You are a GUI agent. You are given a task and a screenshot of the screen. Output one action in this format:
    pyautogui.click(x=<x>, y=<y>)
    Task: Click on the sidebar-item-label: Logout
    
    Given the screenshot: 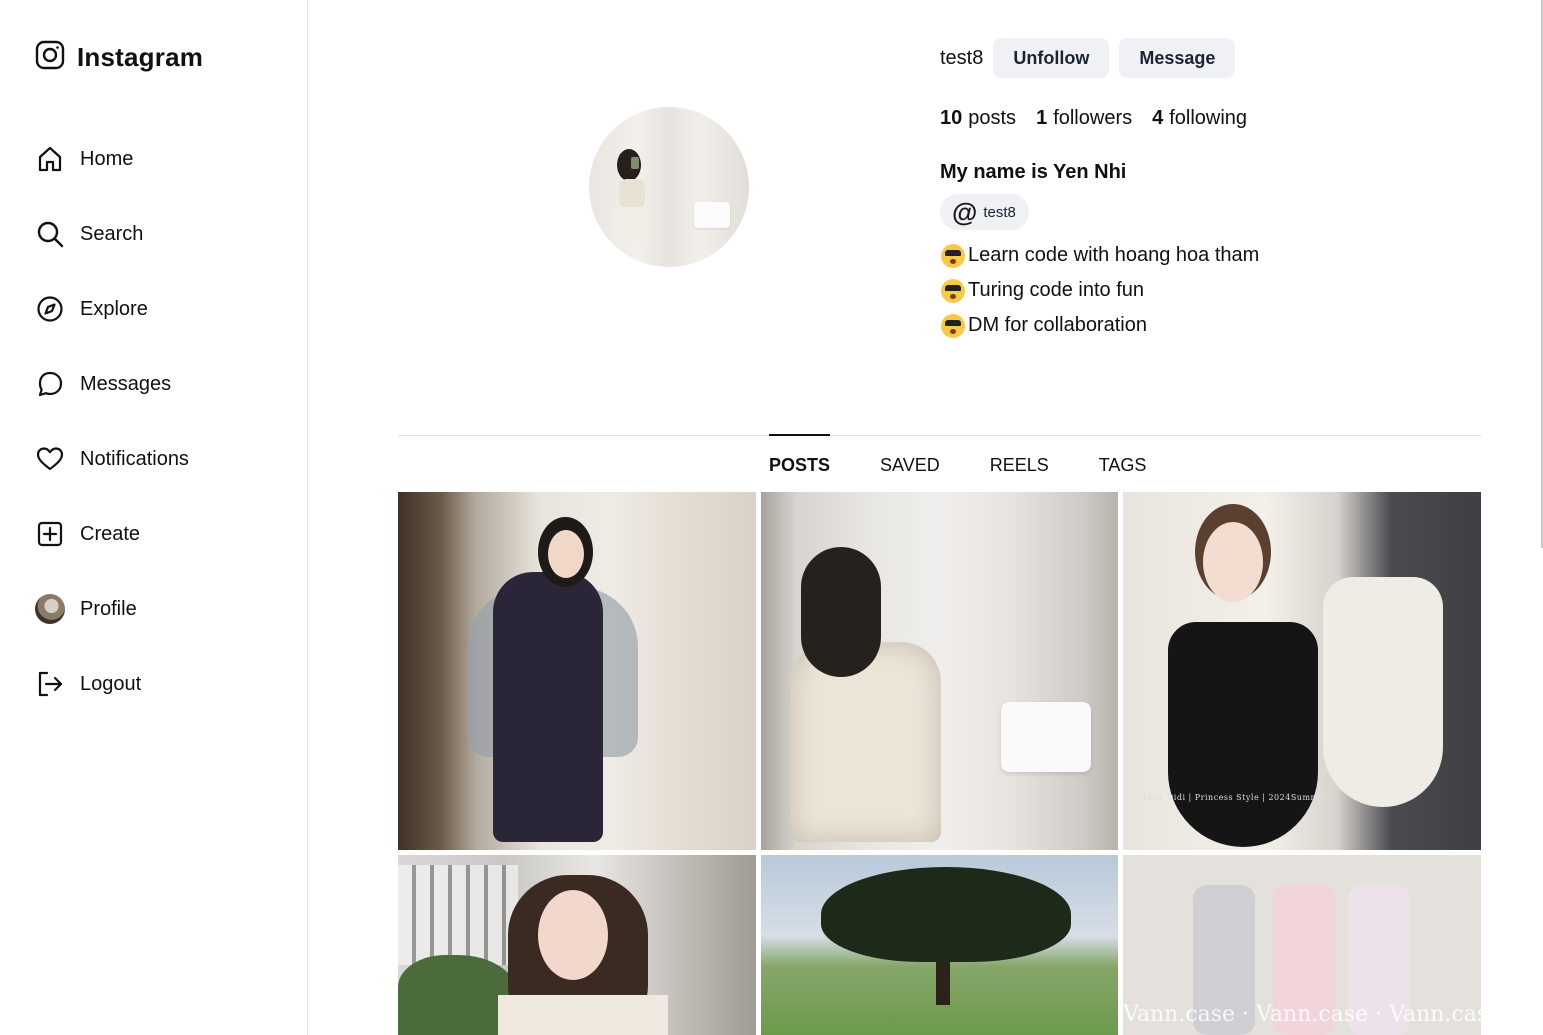 What is the action you would take?
    pyautogui.click(x=111, y=683)
    